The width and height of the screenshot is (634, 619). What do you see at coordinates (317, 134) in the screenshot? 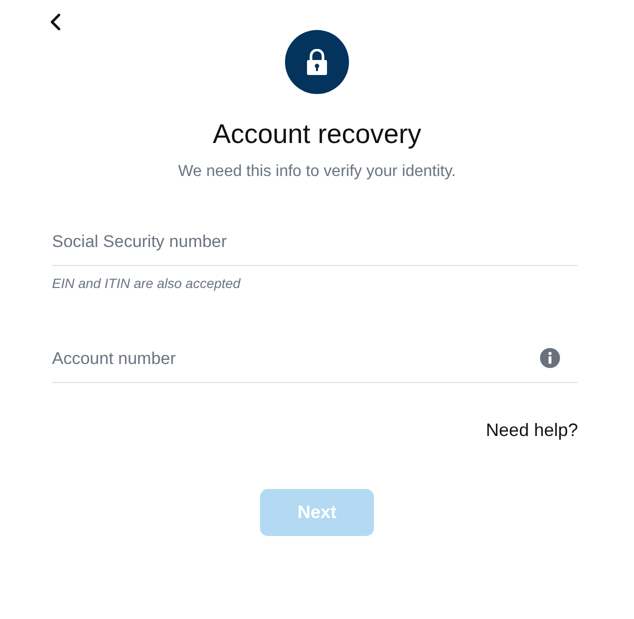
I see `page-title: Account recovery` at bounding box center [317, 134].